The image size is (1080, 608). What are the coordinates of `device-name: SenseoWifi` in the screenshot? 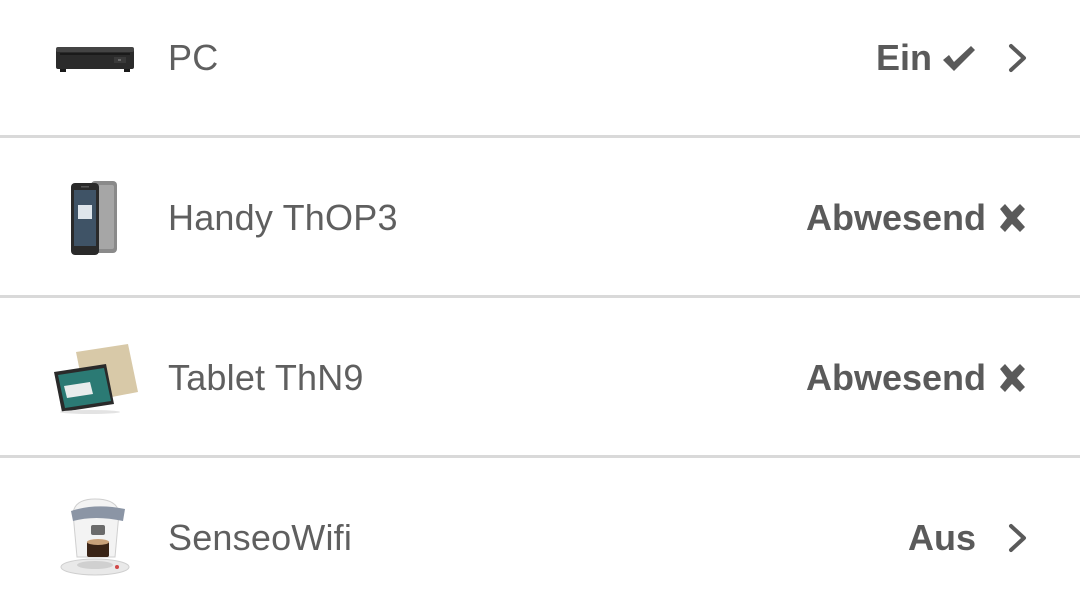 It's located at (260, 537).